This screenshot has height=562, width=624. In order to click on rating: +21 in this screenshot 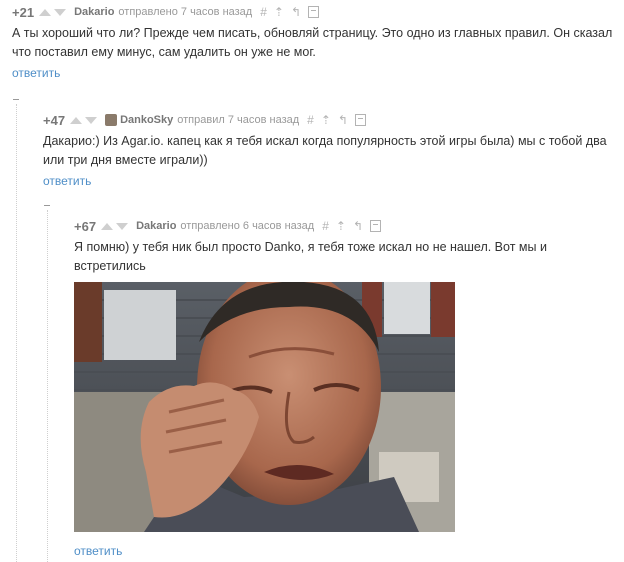, I will do `click(23, 12)`.